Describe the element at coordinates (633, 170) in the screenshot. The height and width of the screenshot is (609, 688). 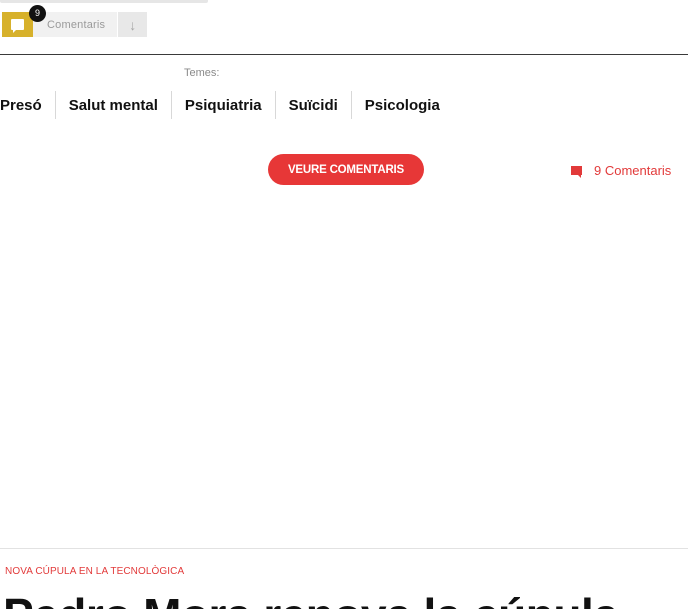
I see `comments-count-label: 9 Comentaris` at that location.